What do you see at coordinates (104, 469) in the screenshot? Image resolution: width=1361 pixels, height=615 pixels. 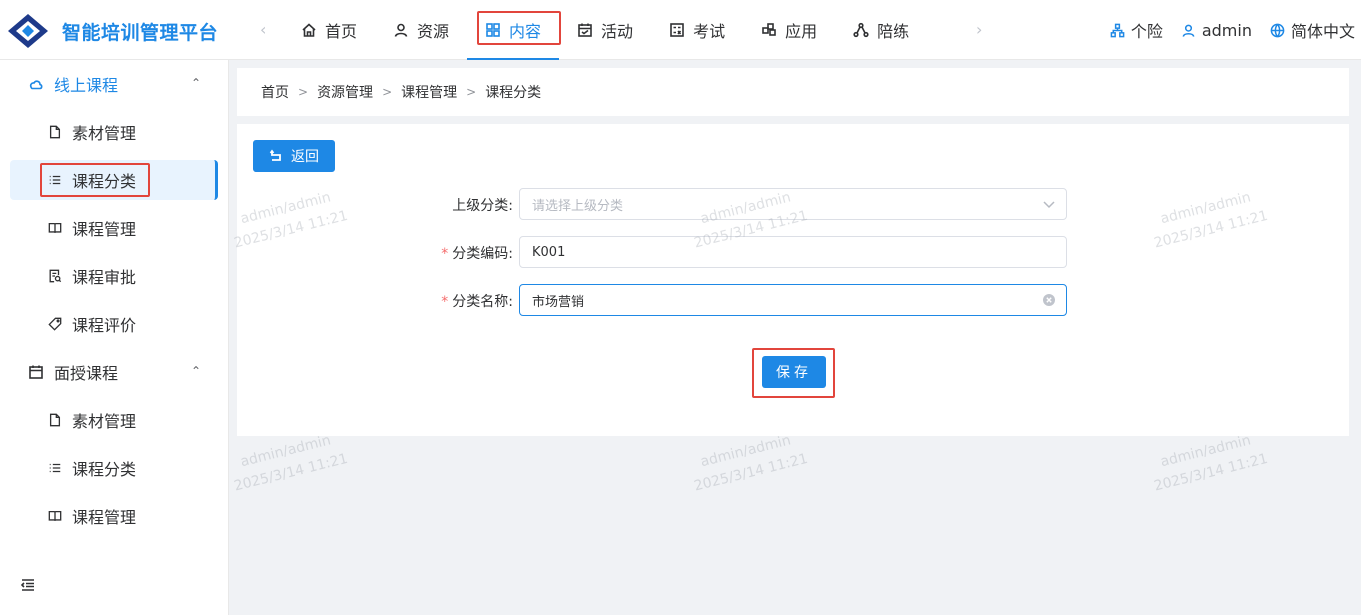 I see `sidebar-item-label: 课程分类` at bounding box center [104, 469].